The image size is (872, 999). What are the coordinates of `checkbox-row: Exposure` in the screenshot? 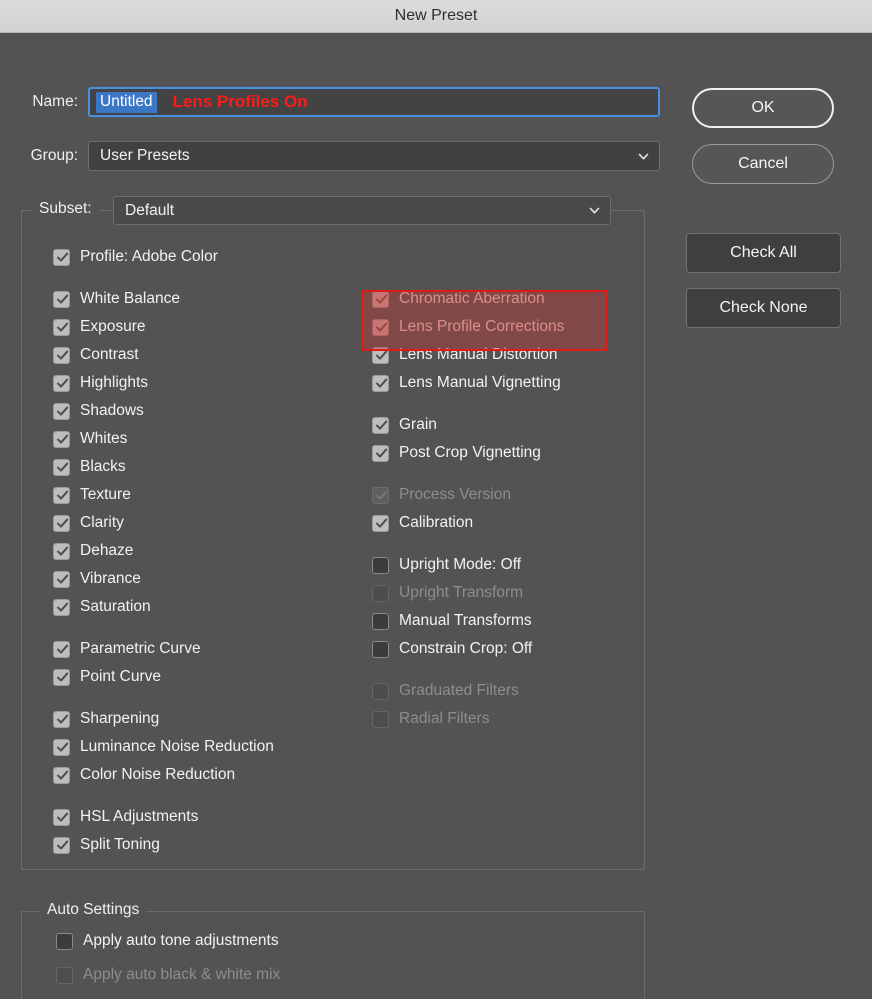 It's located at (198, 327).